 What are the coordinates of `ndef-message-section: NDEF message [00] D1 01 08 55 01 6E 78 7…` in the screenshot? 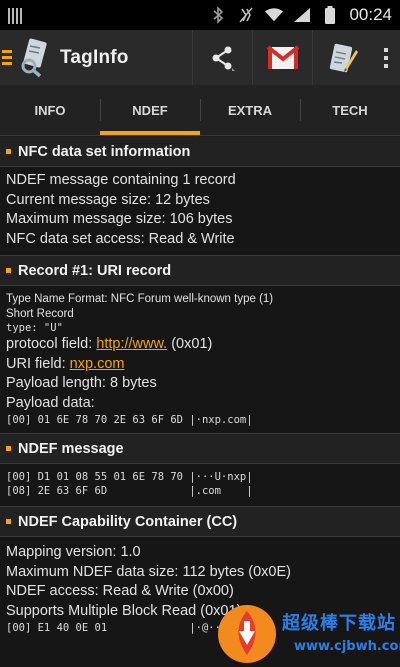 It's located at (200, 470).